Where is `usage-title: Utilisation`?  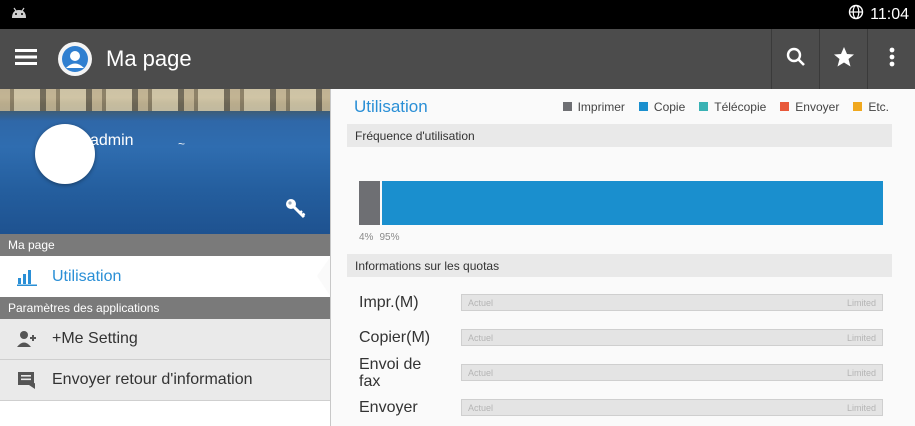
usage-title: Utilisation is located at coordinates (391, 106).